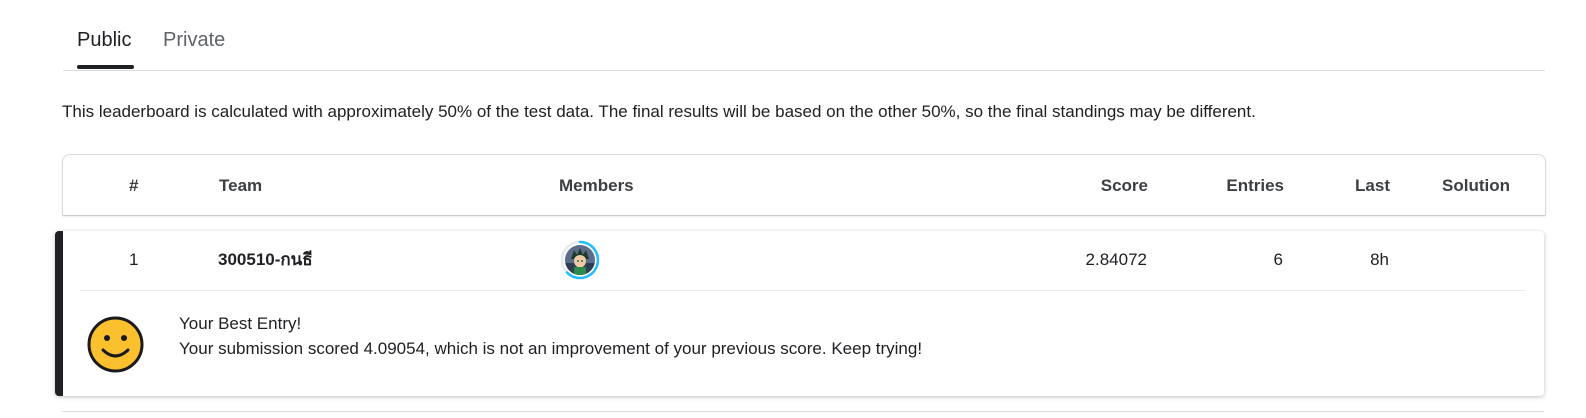  Describe the element at coordinates (1116, 259) in the screenshot. I see `score-cell: 2.84072` at that location.